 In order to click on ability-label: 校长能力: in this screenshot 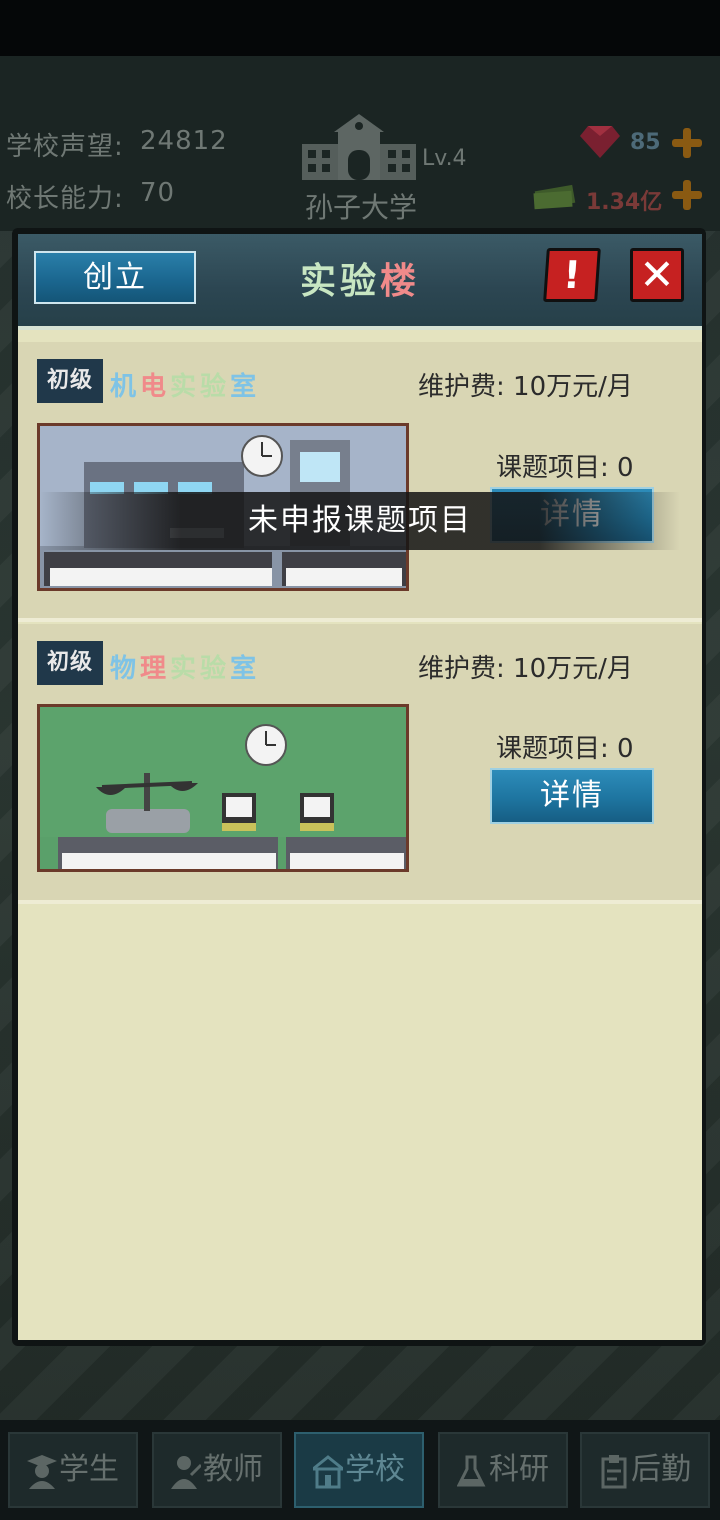, I will do `click(65, 199)`.